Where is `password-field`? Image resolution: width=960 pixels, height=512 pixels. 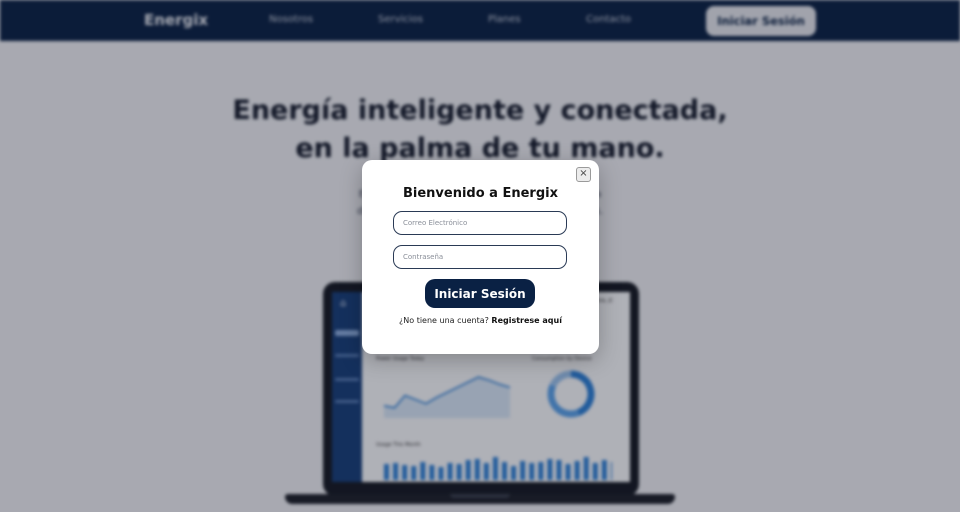
password-field is located at coordinates (480, 257).